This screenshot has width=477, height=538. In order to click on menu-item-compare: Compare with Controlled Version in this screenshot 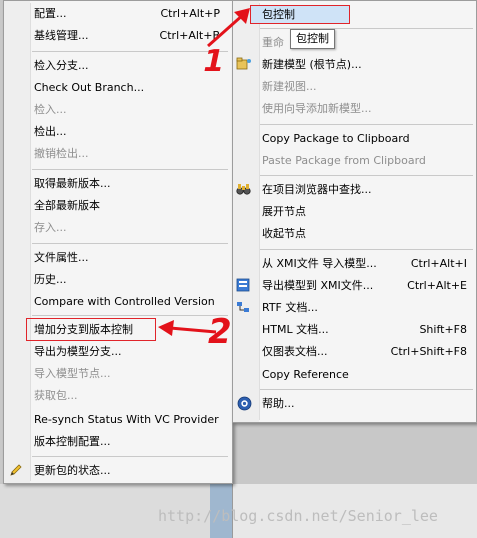, I will do `click(118, 302)`.